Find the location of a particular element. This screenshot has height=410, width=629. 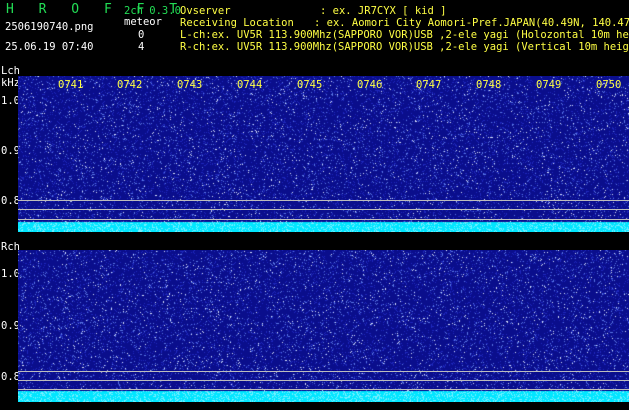

observer-value: : ex. JR7CYX [ kid ] is located at coordinates (383, 11).